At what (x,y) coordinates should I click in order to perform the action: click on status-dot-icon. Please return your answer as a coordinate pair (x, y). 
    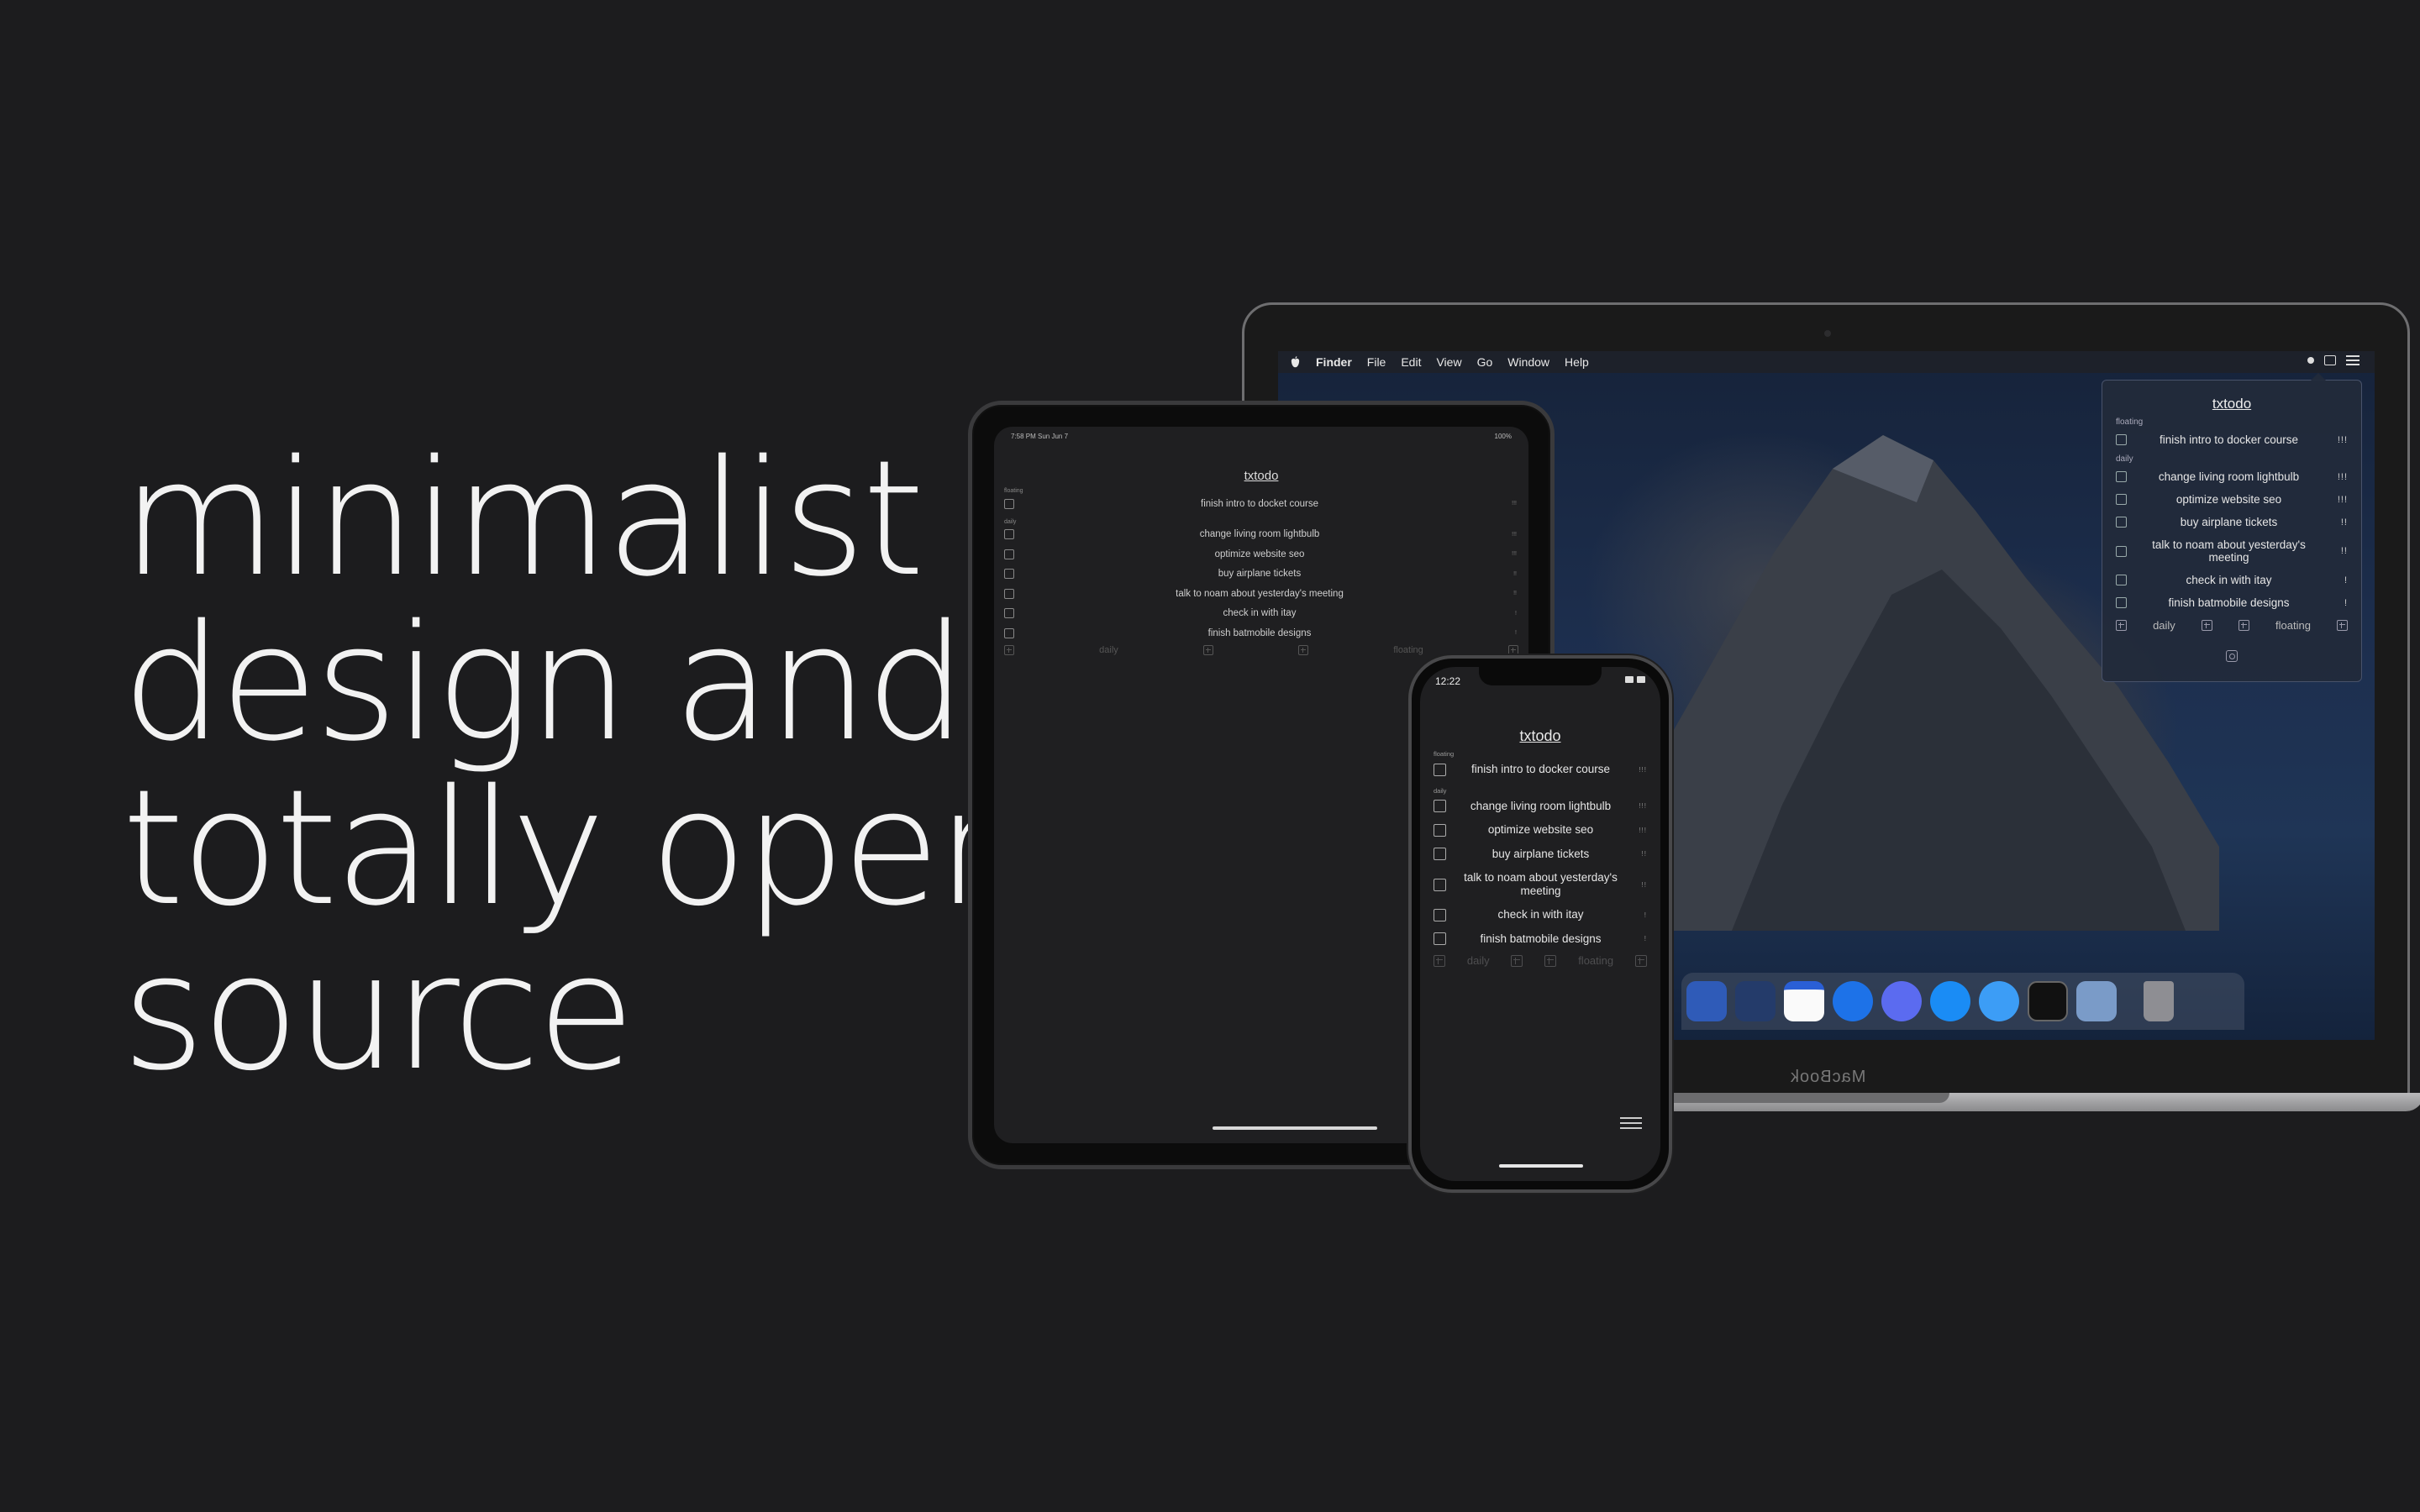
    Looking at the image, I should click on (2310, 360).